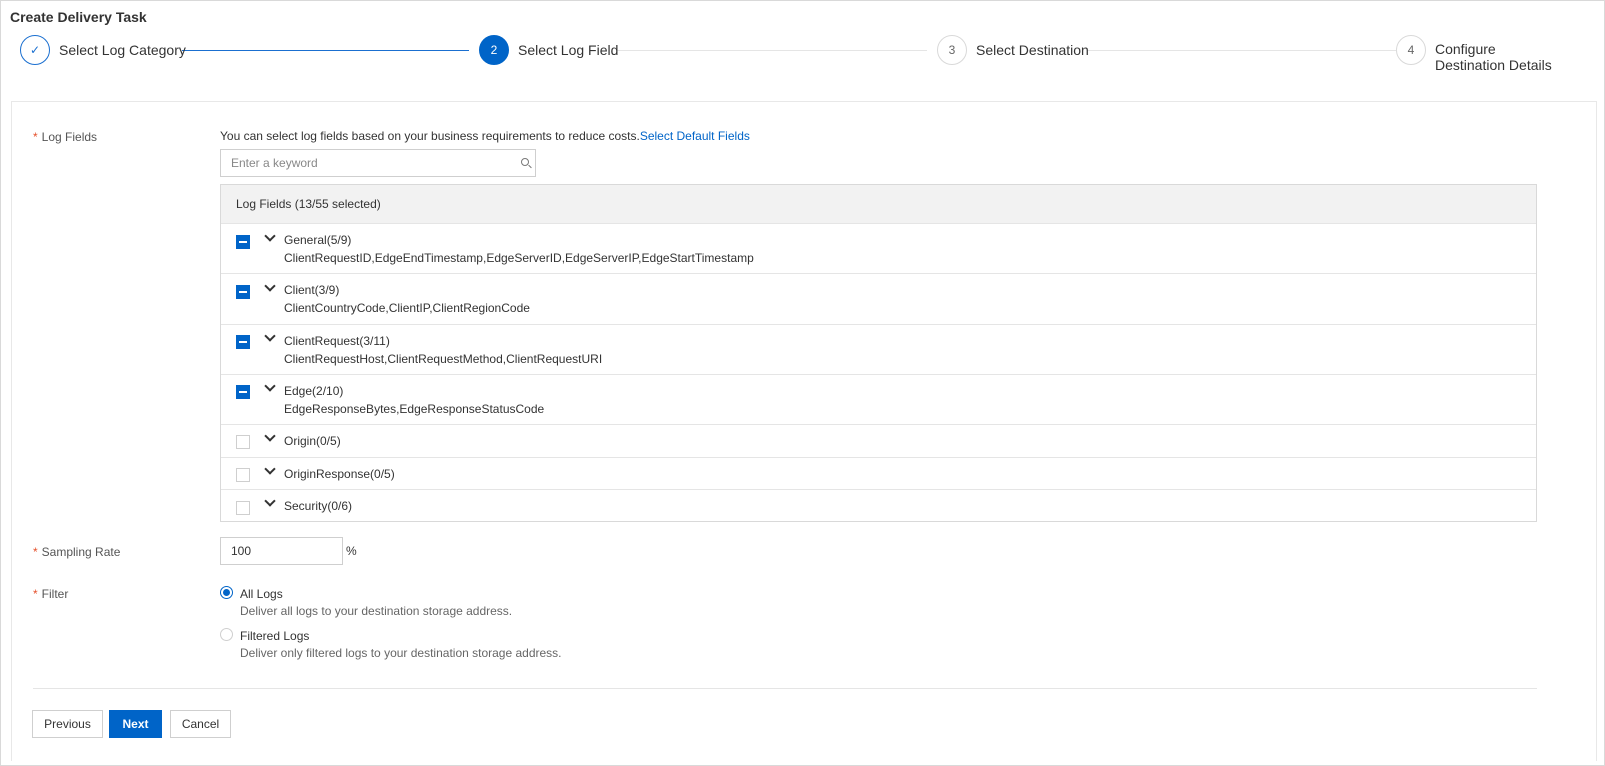 The height and width of the screenshot is (766, 1605). What do you see at coordinates (1032, 50) in the screenshot?
I see `step-label: Select Destination` at bounding box center [1032, 50].